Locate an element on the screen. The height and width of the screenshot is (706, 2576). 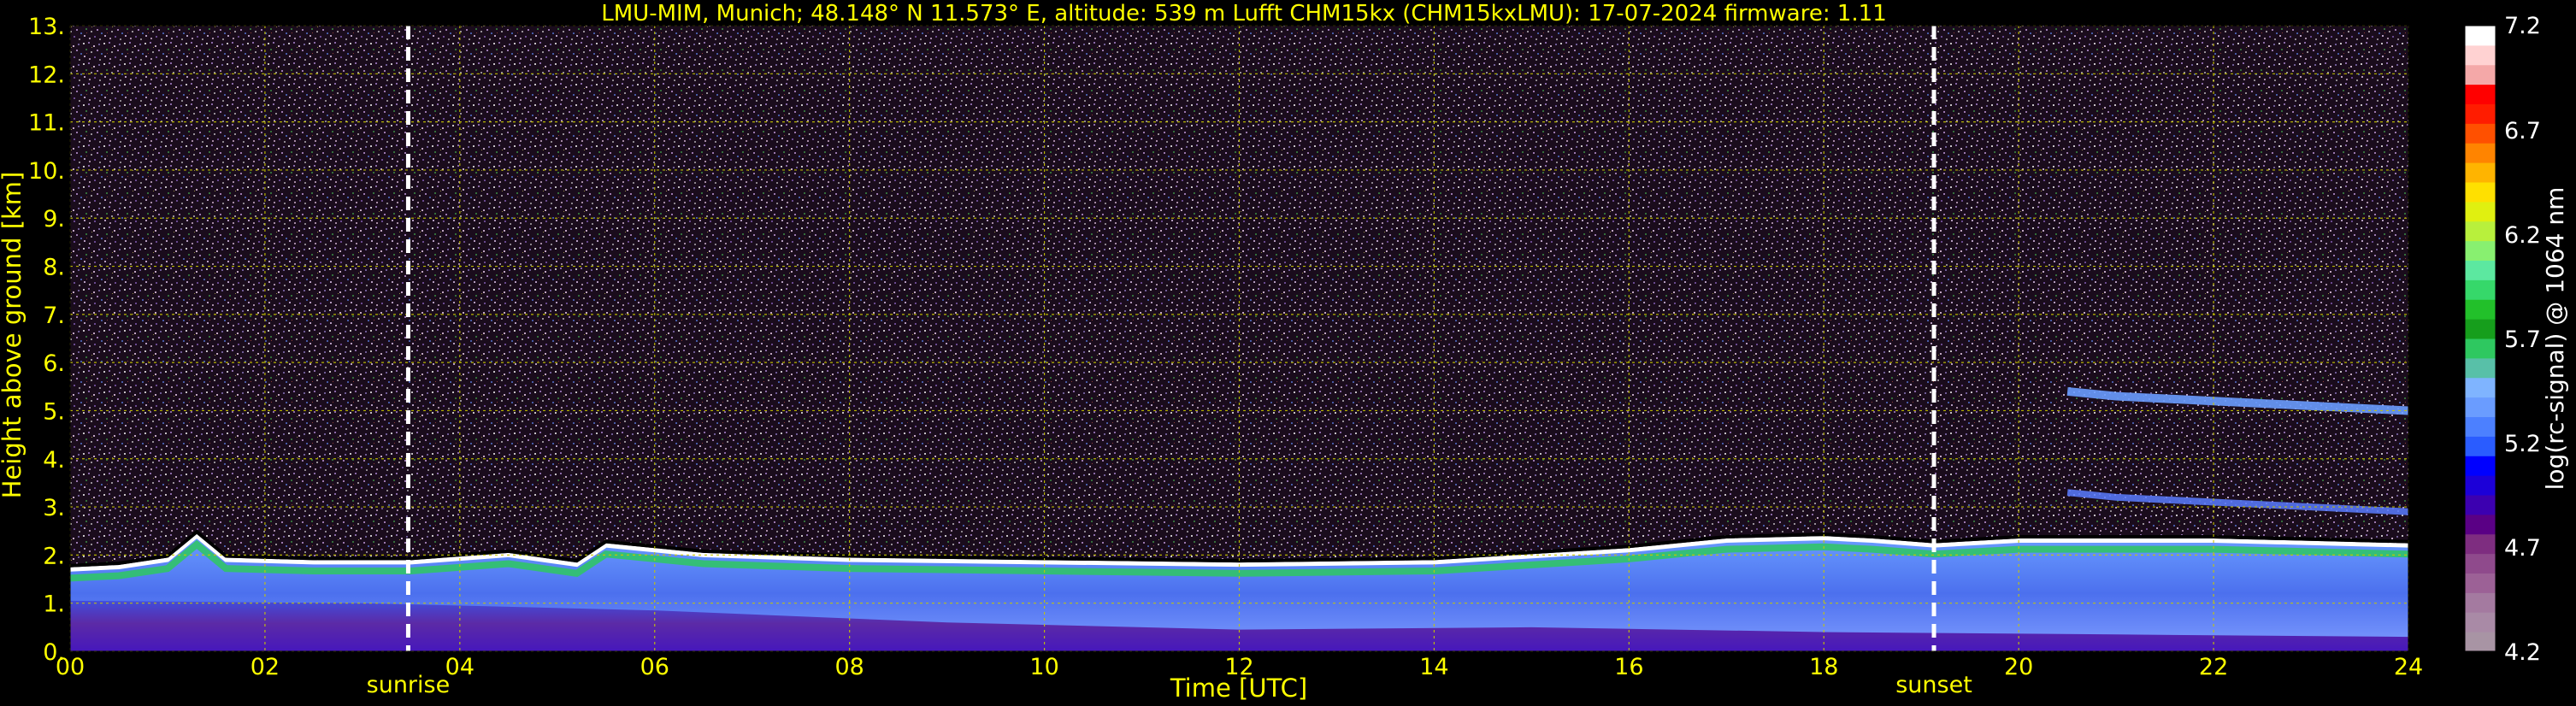
x-tick-label: 18 is located at coordinates (1823, 667).